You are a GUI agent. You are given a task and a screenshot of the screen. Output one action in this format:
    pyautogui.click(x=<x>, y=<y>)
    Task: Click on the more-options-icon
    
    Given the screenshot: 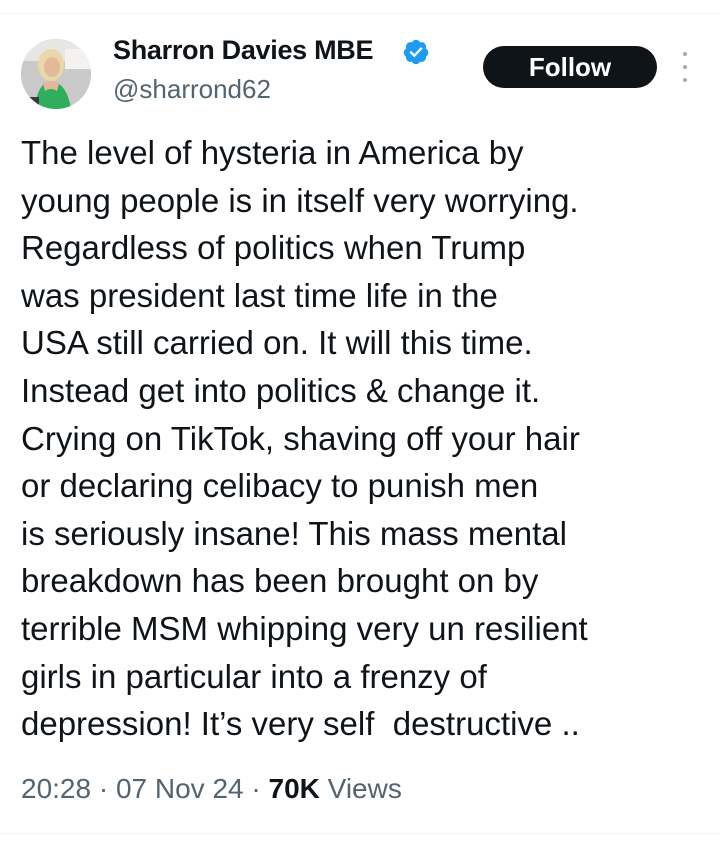 What is the action you would take?
    pyautogui.click(x=685, y=67)
    